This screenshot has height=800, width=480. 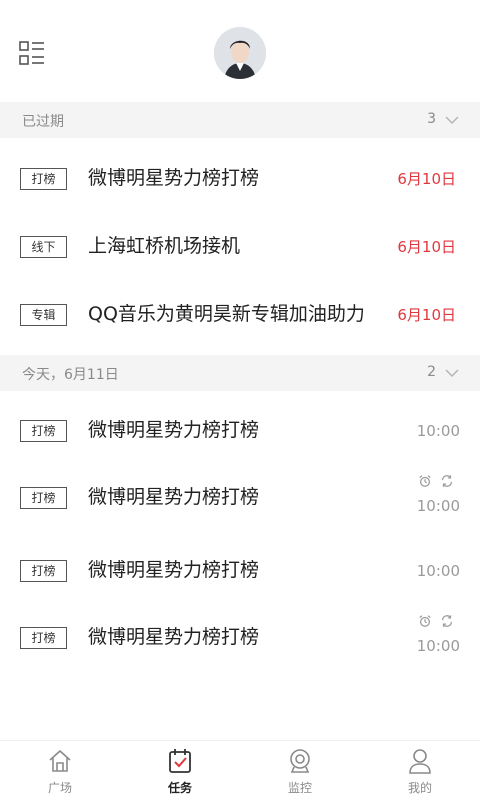 I want to click on section-count: 2, so click(x=431, y=372).